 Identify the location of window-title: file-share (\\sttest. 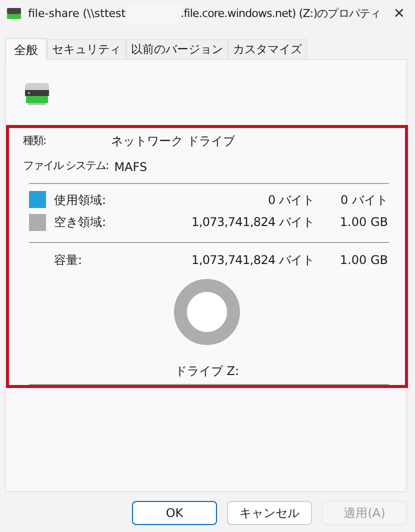
(77, 14).